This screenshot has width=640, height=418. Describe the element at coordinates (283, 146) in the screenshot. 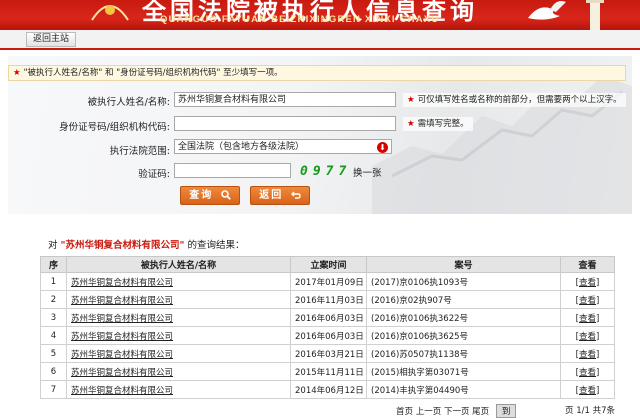

I see `court-select: 全国法院（包含地方各级法院）` at that location.